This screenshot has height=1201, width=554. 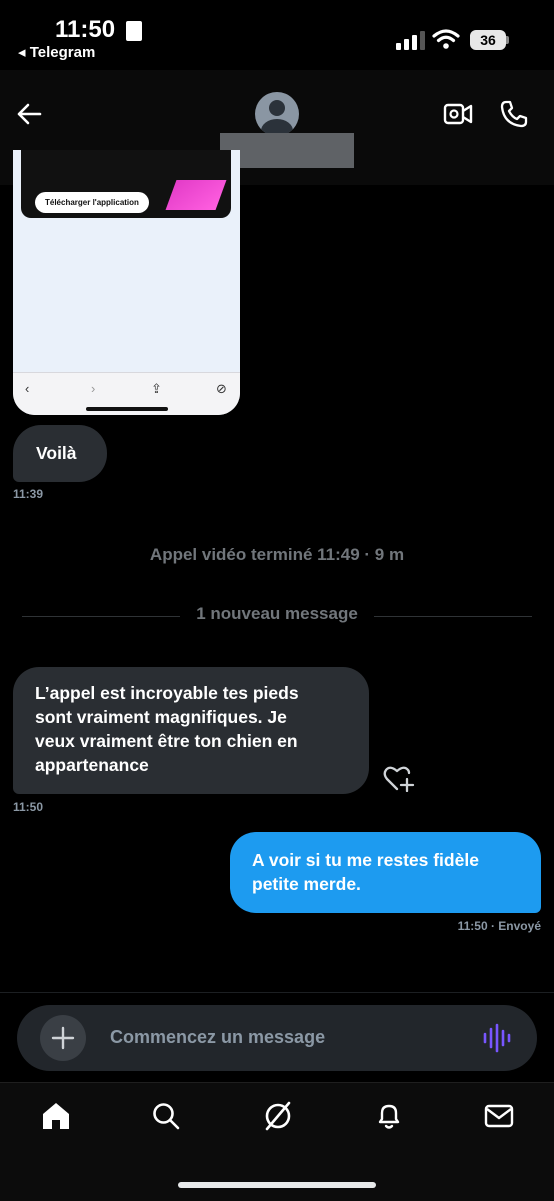 What do you see at coordinates (161, 717) in the screenshot?
I see `message-line: sont vraiment magnifiques. Je` at bounding box center [161, 717].